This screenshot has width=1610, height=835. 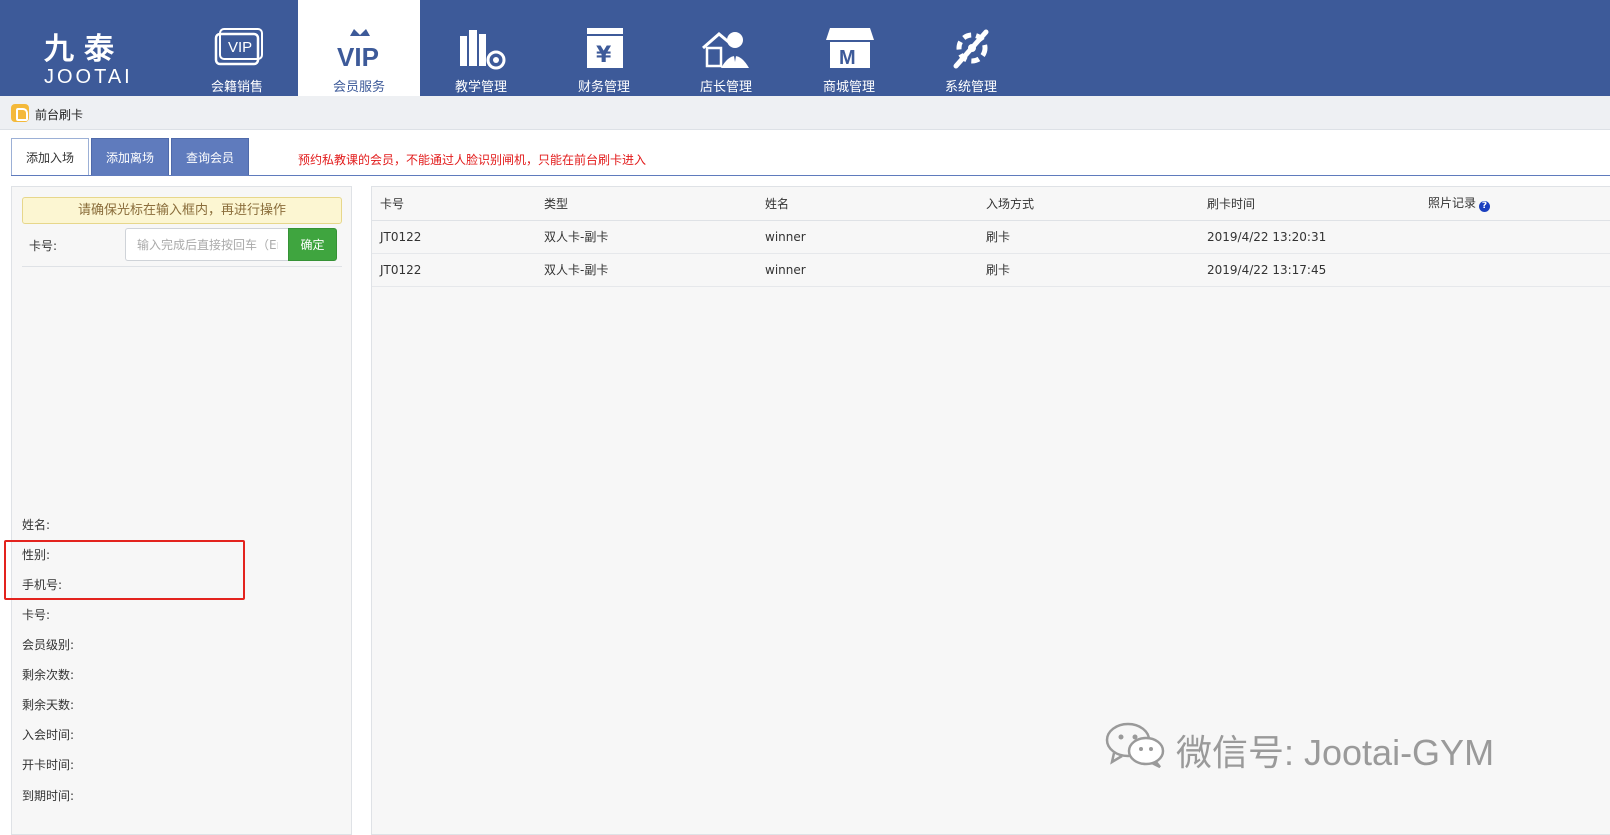 I want to click on nav-label: 店长管理, so click(x=725, y=87).